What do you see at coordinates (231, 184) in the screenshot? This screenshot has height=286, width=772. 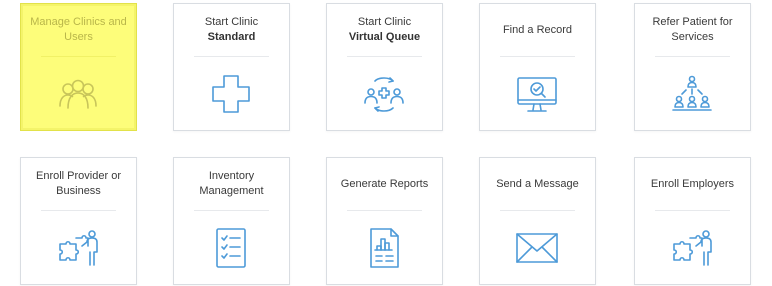 I see `tile-title: Inventory Management` at bounding box center [231, 184].